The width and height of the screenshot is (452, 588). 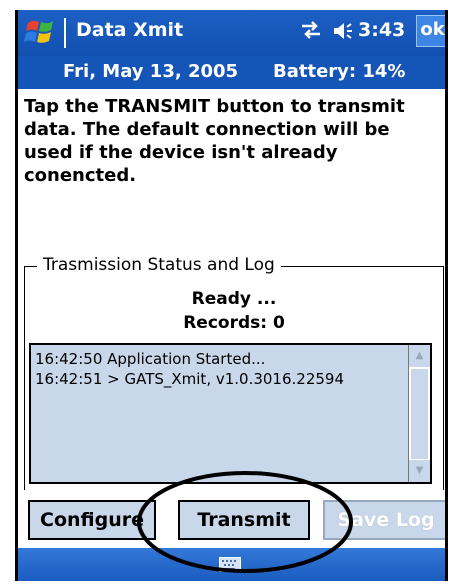 I want to click on group-legend: Trasmission Status and Log, so click(x=159, y=265).